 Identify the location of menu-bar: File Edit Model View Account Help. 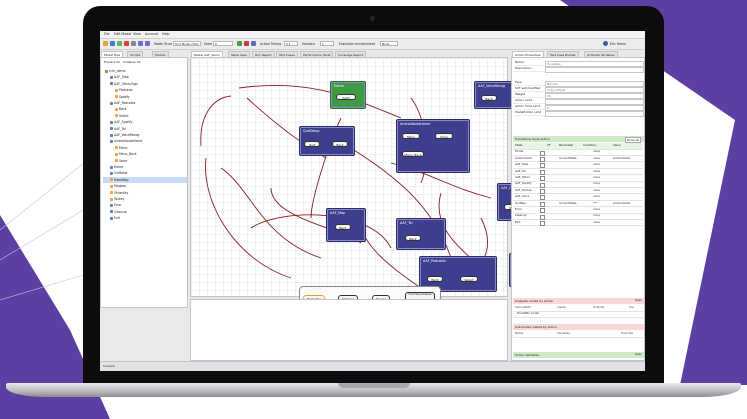
(372, 35).